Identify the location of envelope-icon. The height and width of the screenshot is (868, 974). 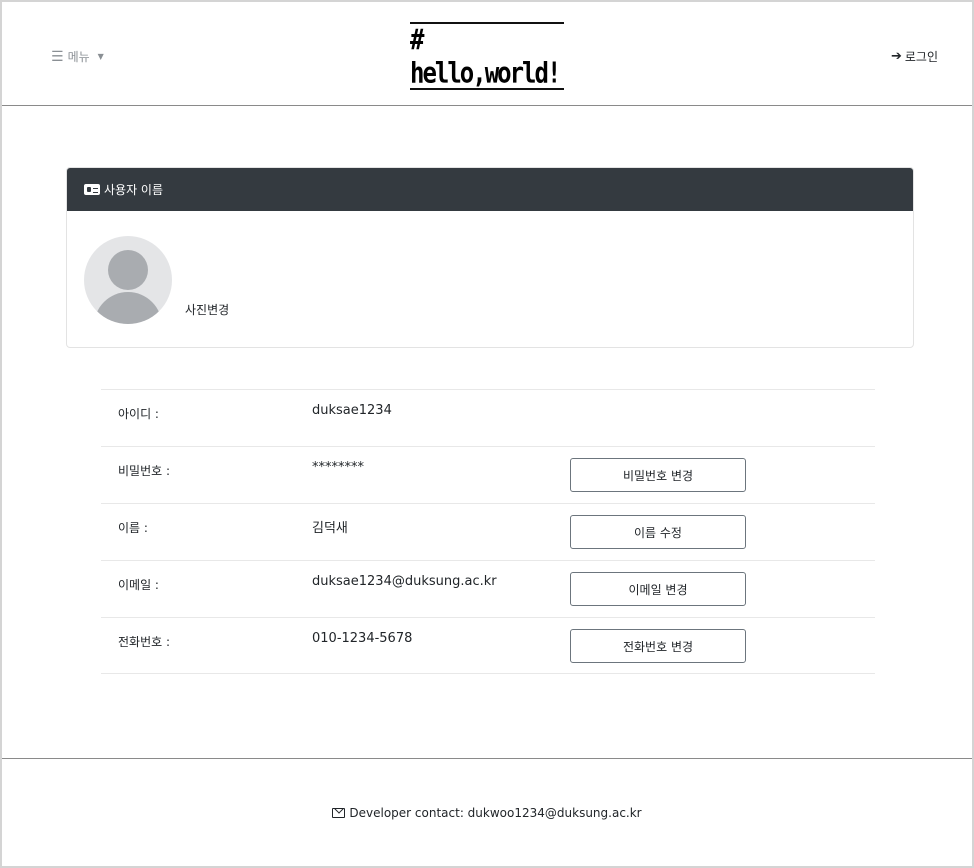
(339, 812).